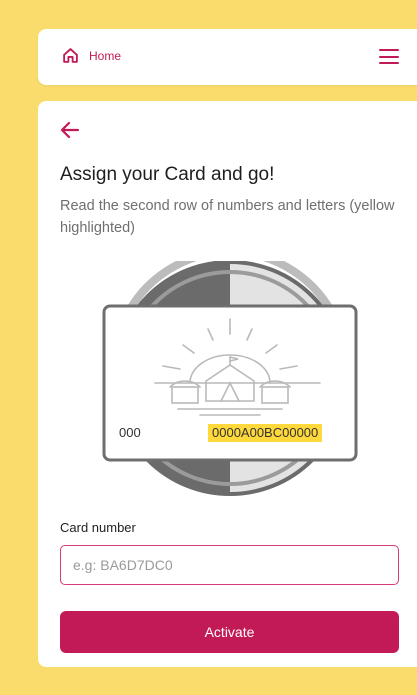  I want to click on card-number-input, so click(229, 565).